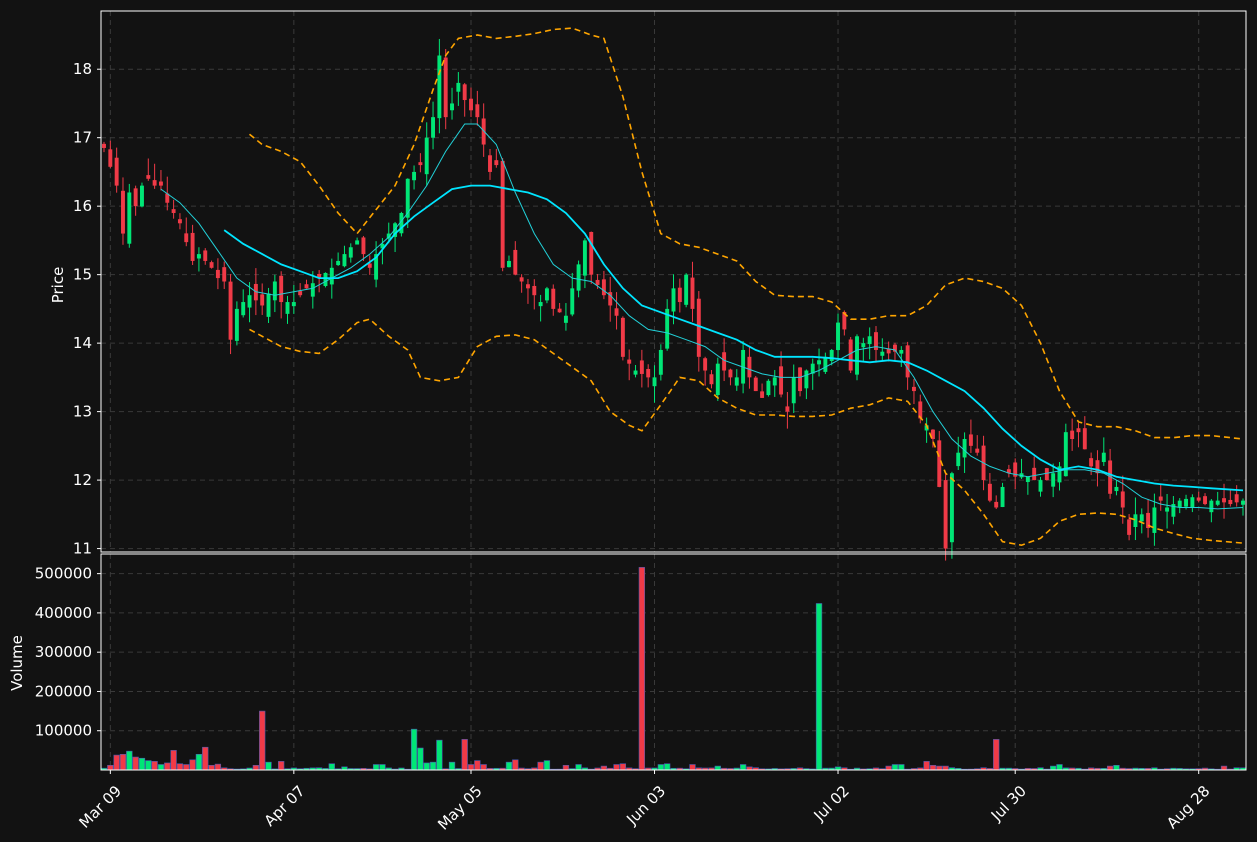  I want to click on volume-tick-label: 100000, so click(63, 731).